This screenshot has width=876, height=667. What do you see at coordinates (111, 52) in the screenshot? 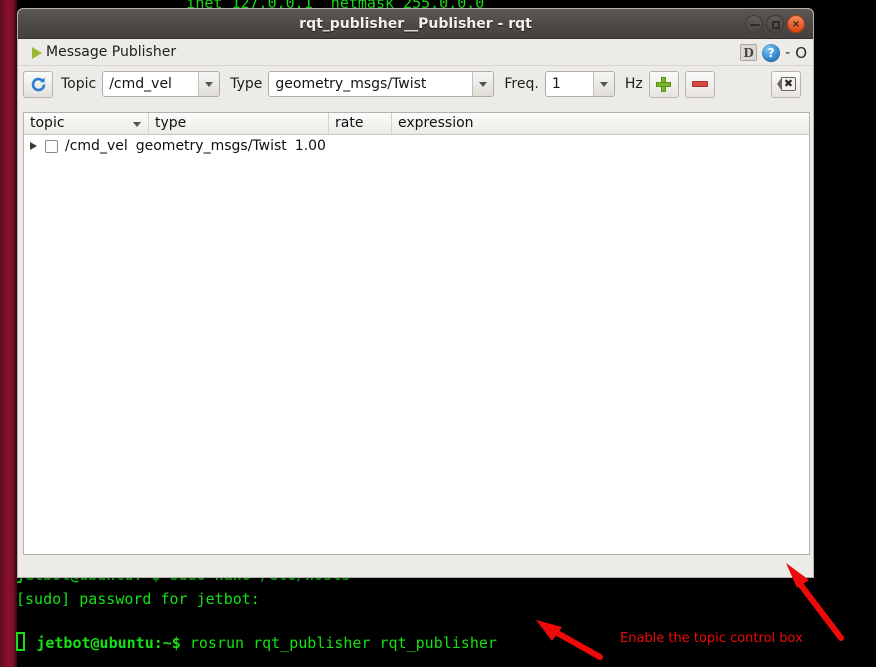
I see `dock-title: Message Publisher` at bounding box center [111, 52].